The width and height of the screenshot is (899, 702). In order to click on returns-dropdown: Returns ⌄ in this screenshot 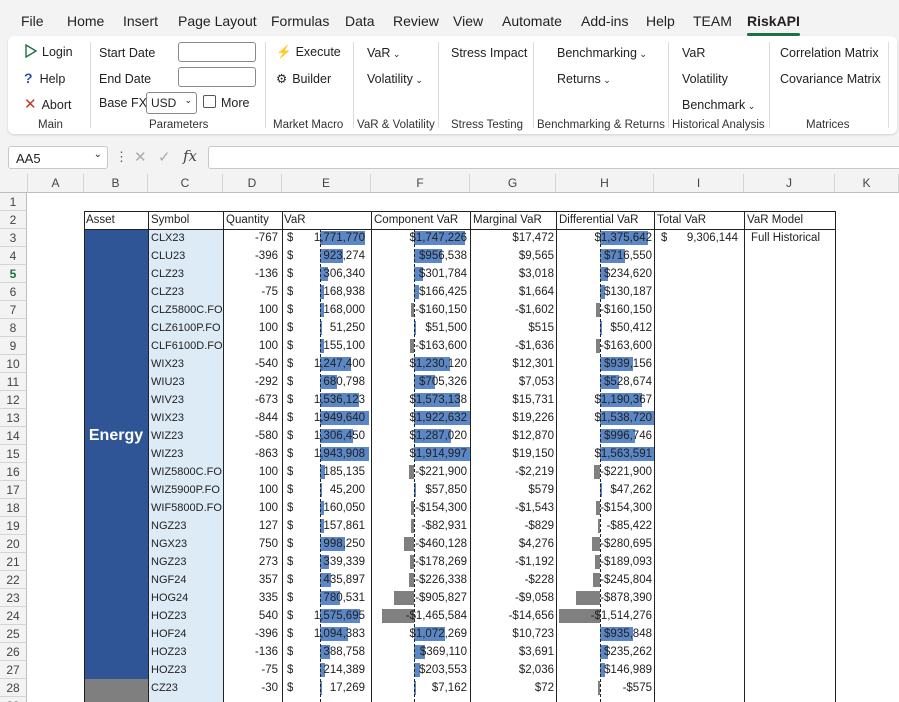, I will do `click(584, 79)`.